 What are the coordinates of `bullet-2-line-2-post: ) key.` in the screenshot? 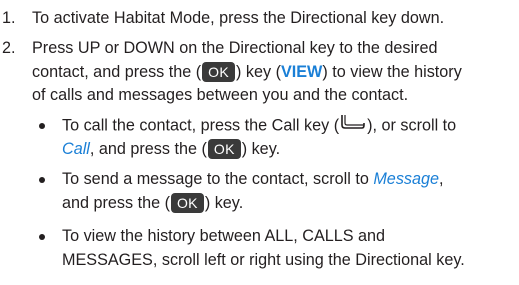 It's located at (224, 203).